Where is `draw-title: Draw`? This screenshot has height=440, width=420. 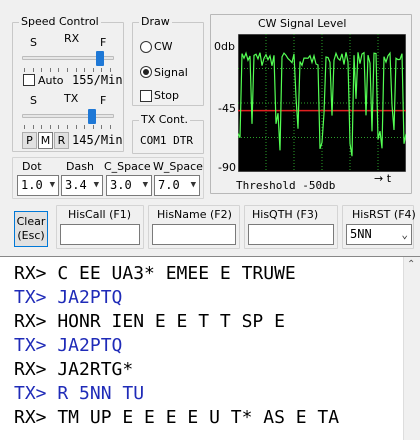 draw-title: Draw is located at coordinates (155, 21).